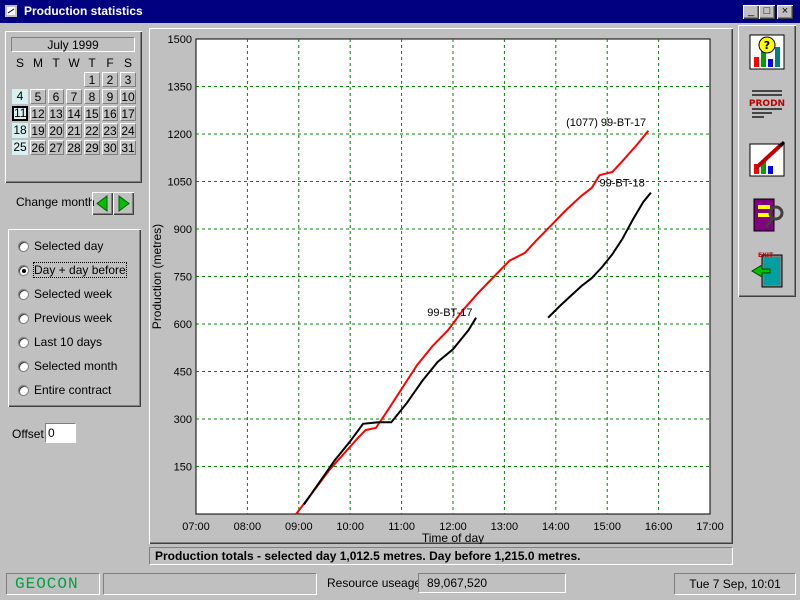 This screenshot has height=600, width=800. What do you see at coordinates (11, 11) in the screenshot?
I see `app-icon` at bounding box center [11, 11].